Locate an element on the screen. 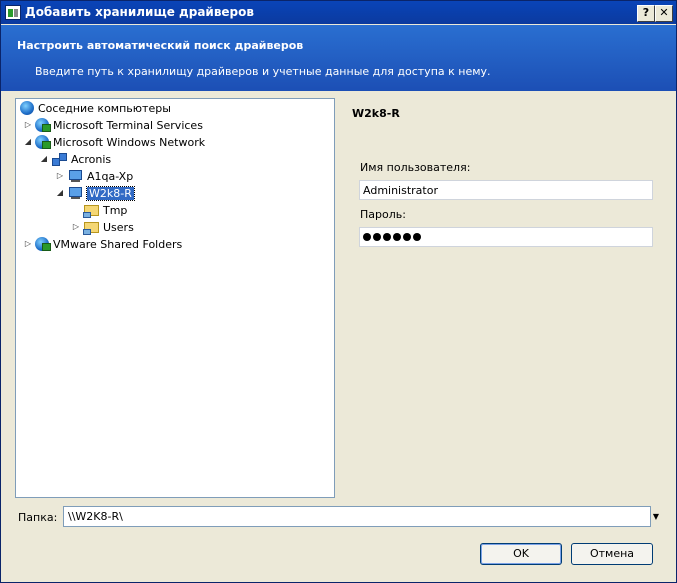  password-input is located at coordinates (506, 237).